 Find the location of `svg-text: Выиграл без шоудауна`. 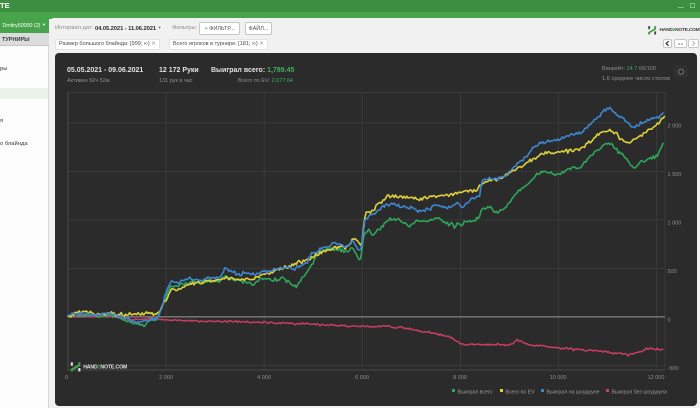

svg-text: Выиграл без шоудауна is located at coordinates (639, 392).